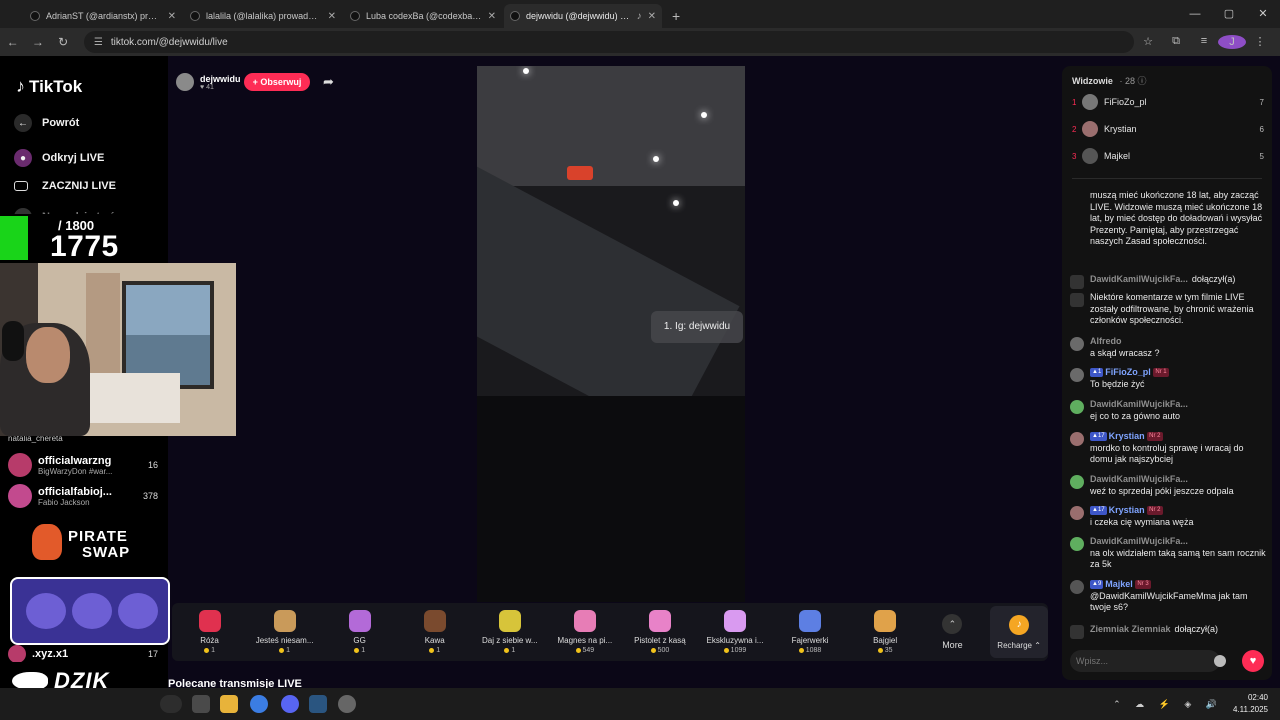  I want to click on tray-icons: ⌃ ☁ ⚡ ◈ 🔊, so click(1168, 704).